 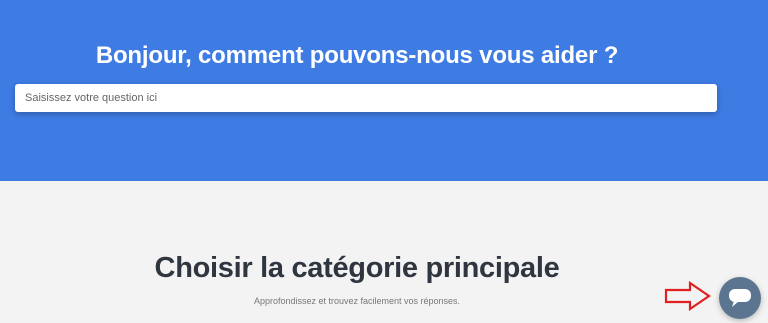 What do you see at coordinates (687, 296) in the screenshot?
I see `arrow-right-icon` at bounding box center [687, 296].